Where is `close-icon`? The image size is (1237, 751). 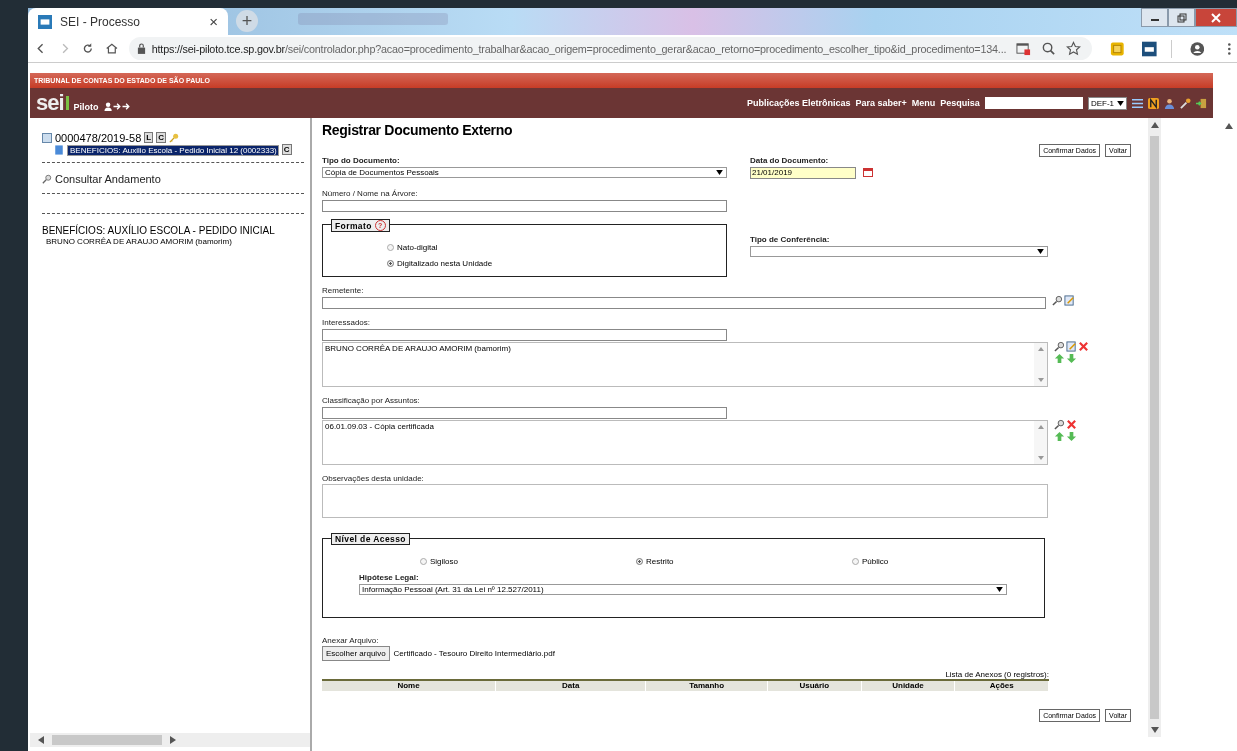 close-icon is located at coordinates (1216, 17).